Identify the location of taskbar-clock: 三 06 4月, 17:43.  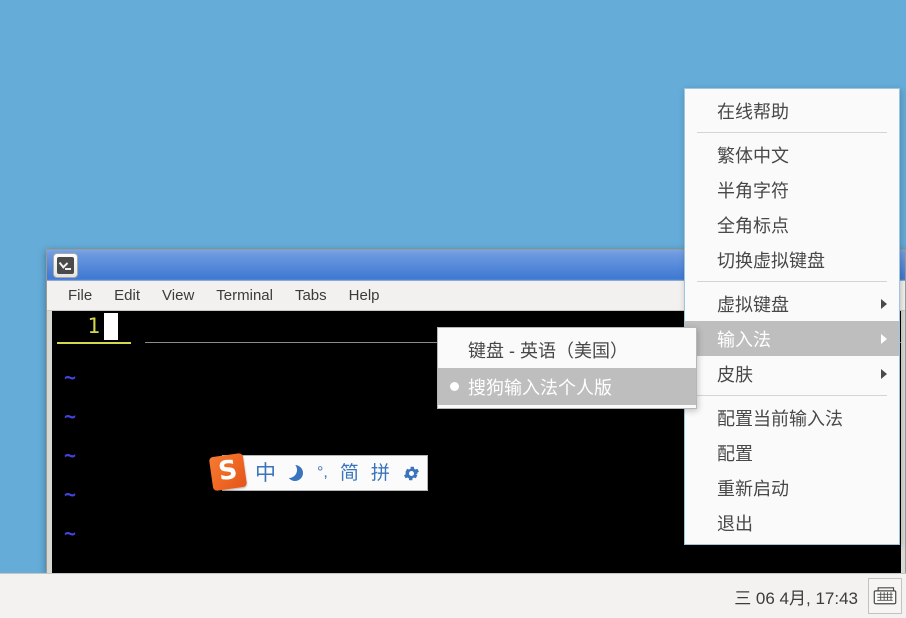
(796, 596).